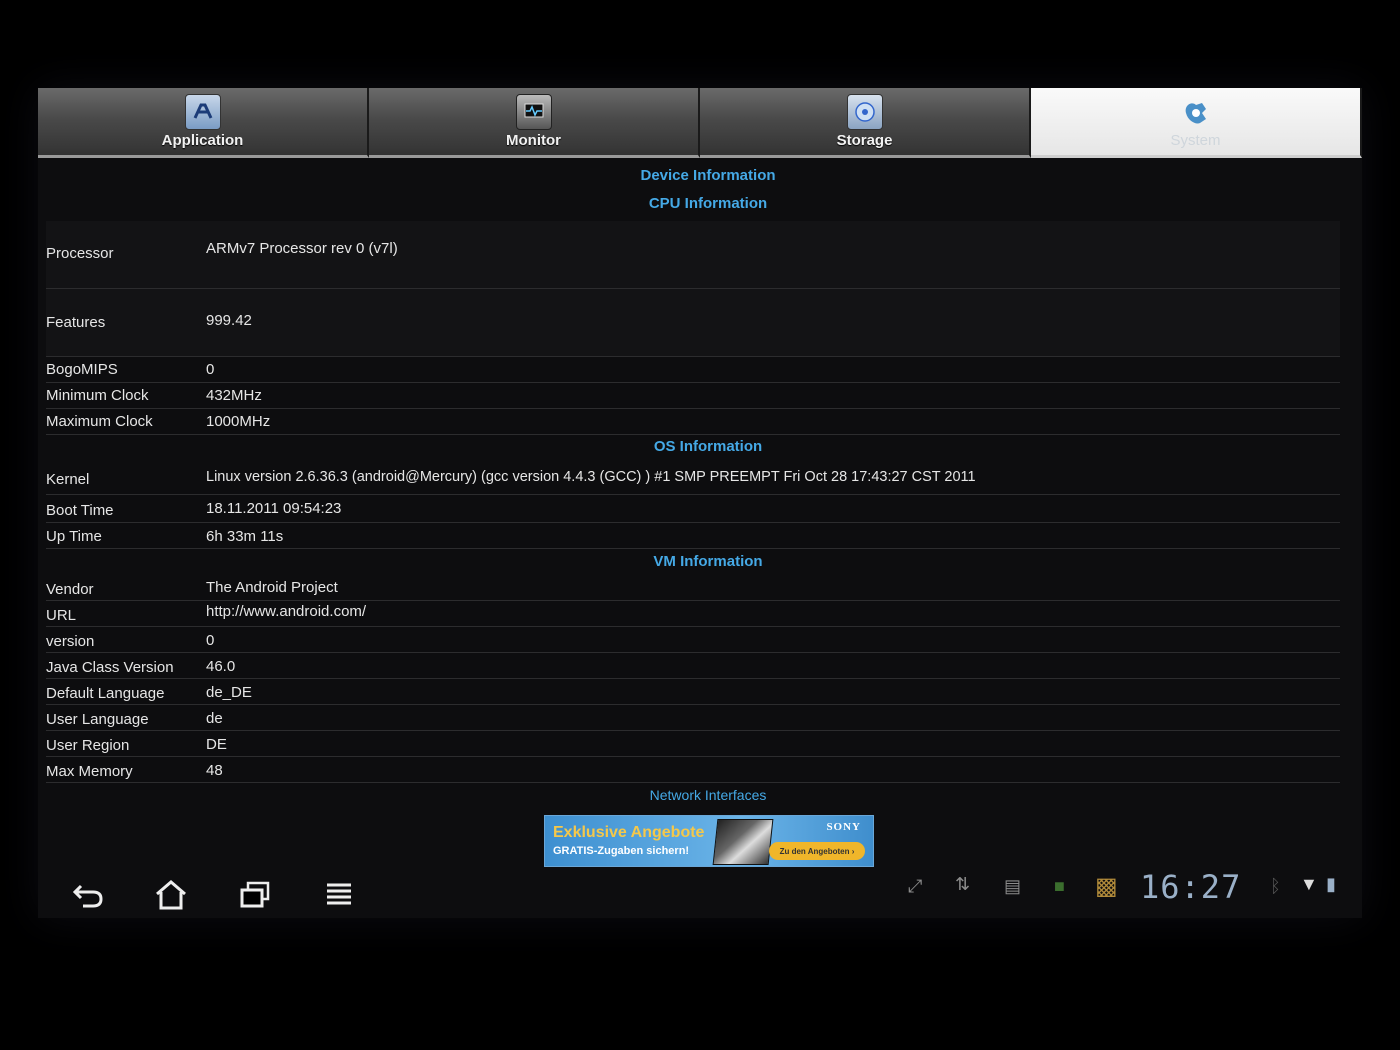 Image resolution: width=1400 pixels, height=1050 pixels. What do you see at coordinates (693, 666) in the screenshot?
I see `info-row: Java Class Version 46.0` at bounding box center [693, 666].